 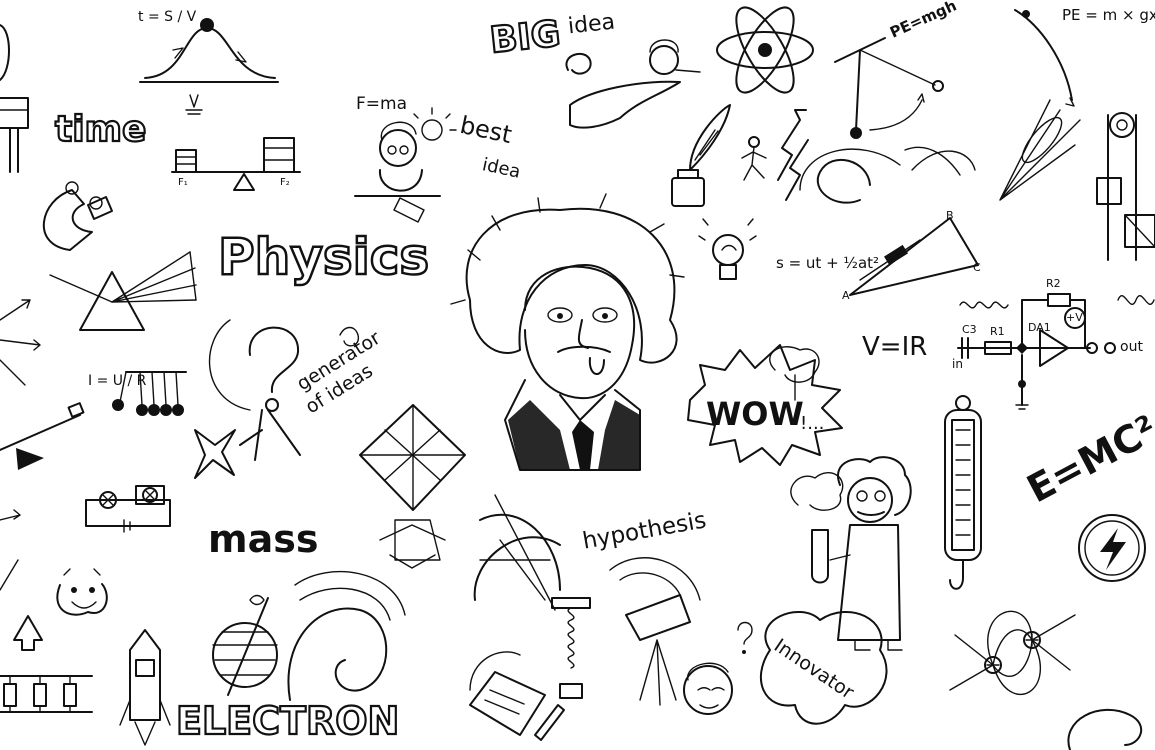 What do you see at coordinates (633, 84) in the screenshot?
I see `flying-dreamer-drawing` at bounding box center [633, 84].